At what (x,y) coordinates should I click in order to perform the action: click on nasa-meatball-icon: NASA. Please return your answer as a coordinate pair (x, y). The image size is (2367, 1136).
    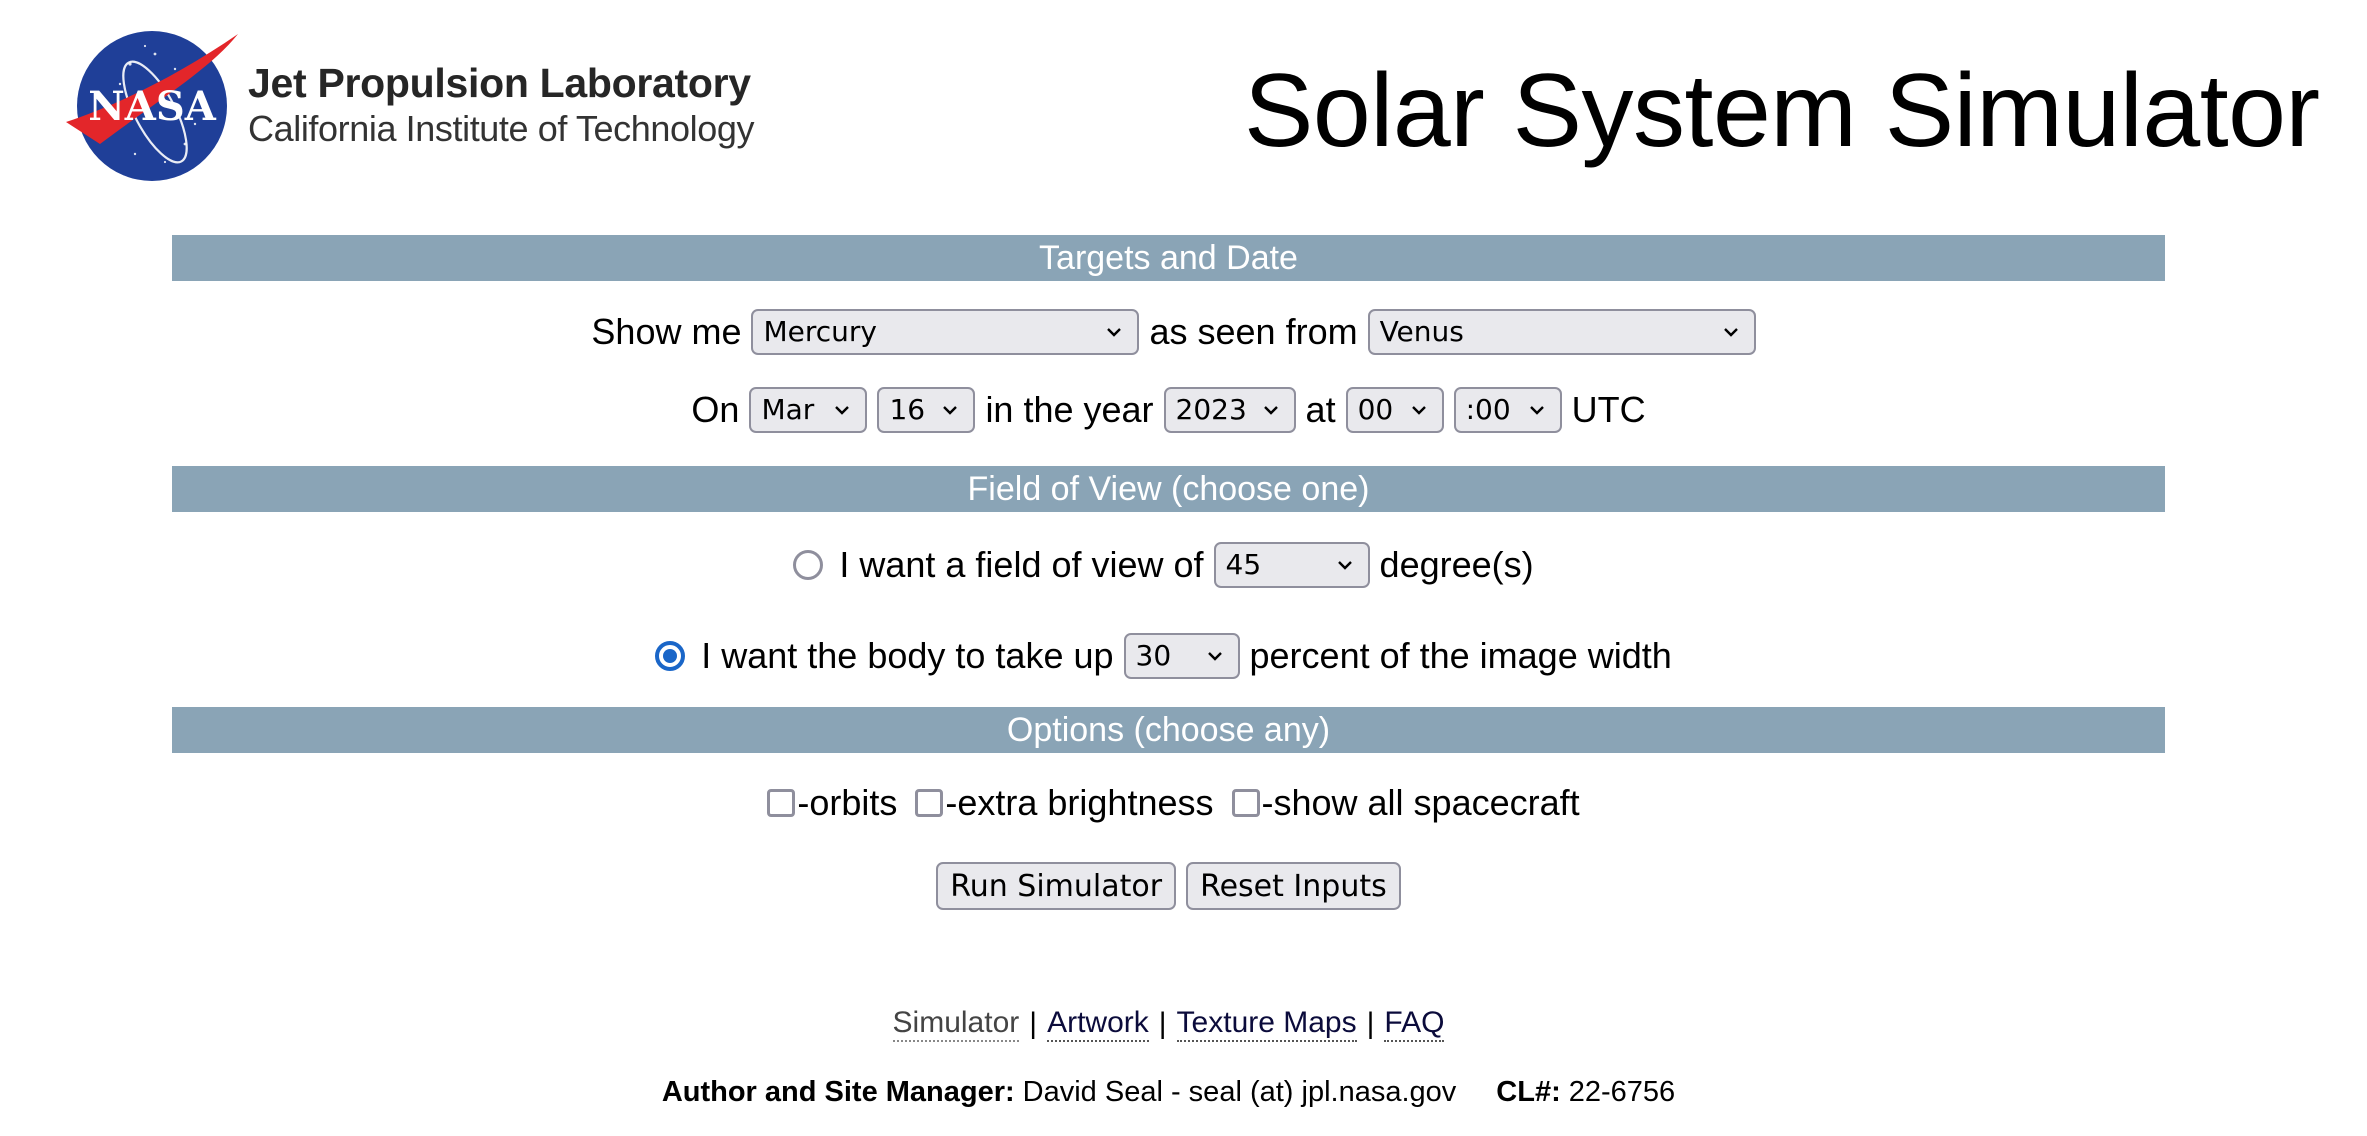
    Looking at the image, I should click on (152, 106).